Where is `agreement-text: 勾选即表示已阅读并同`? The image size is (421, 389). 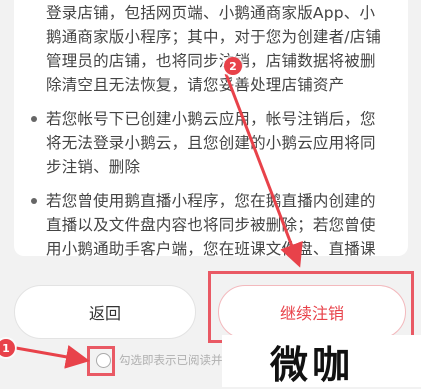
agreement-text: 勾选即表示已阅读并同 is located at coordinates (176, 360).